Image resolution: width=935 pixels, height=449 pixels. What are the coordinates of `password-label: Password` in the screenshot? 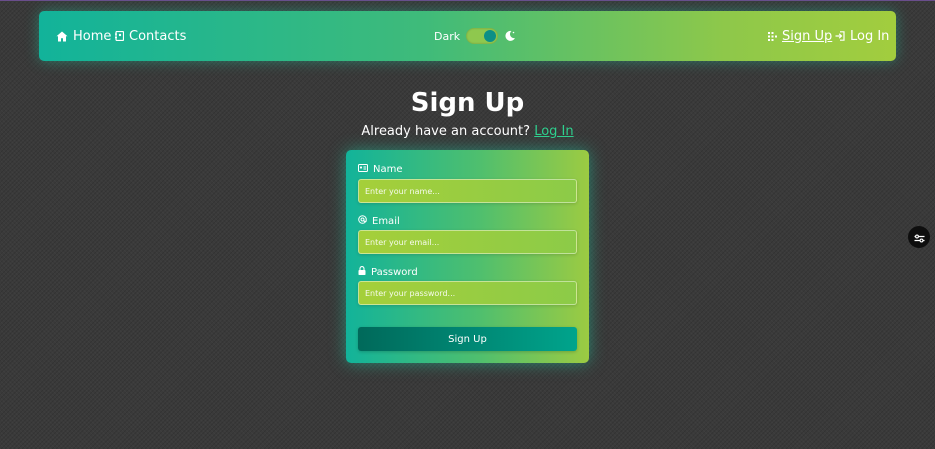 It's located at (388, 272).